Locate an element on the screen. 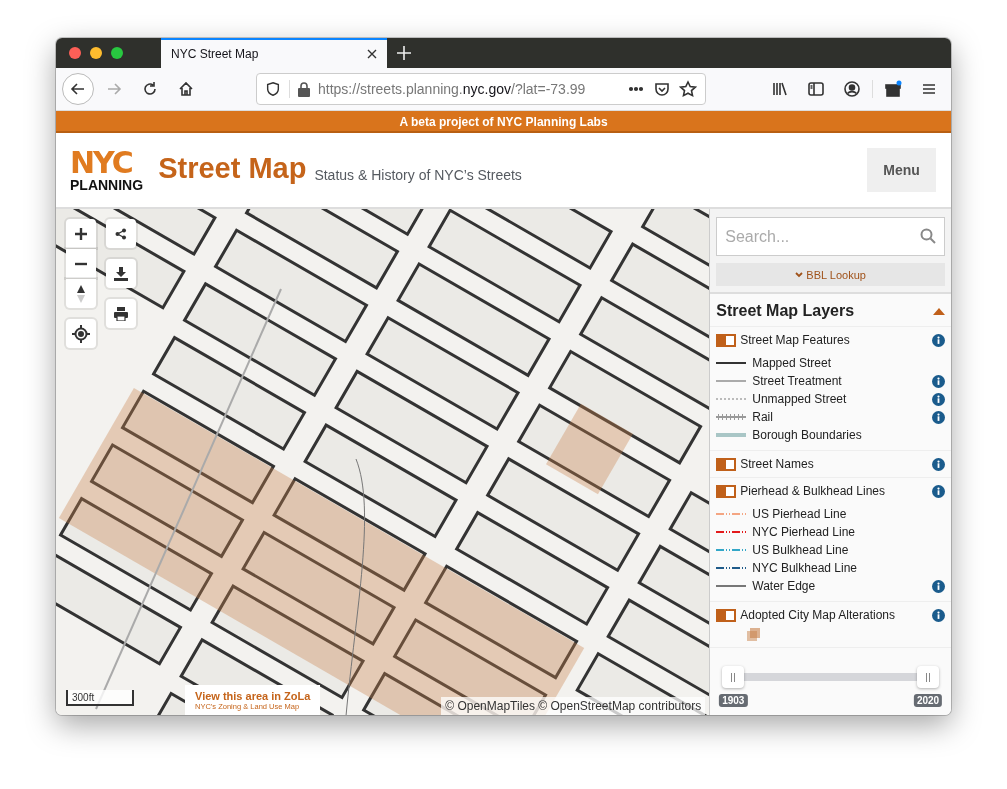 The image size is (1007, 789). close-icon is located at coordinates (372, 54).